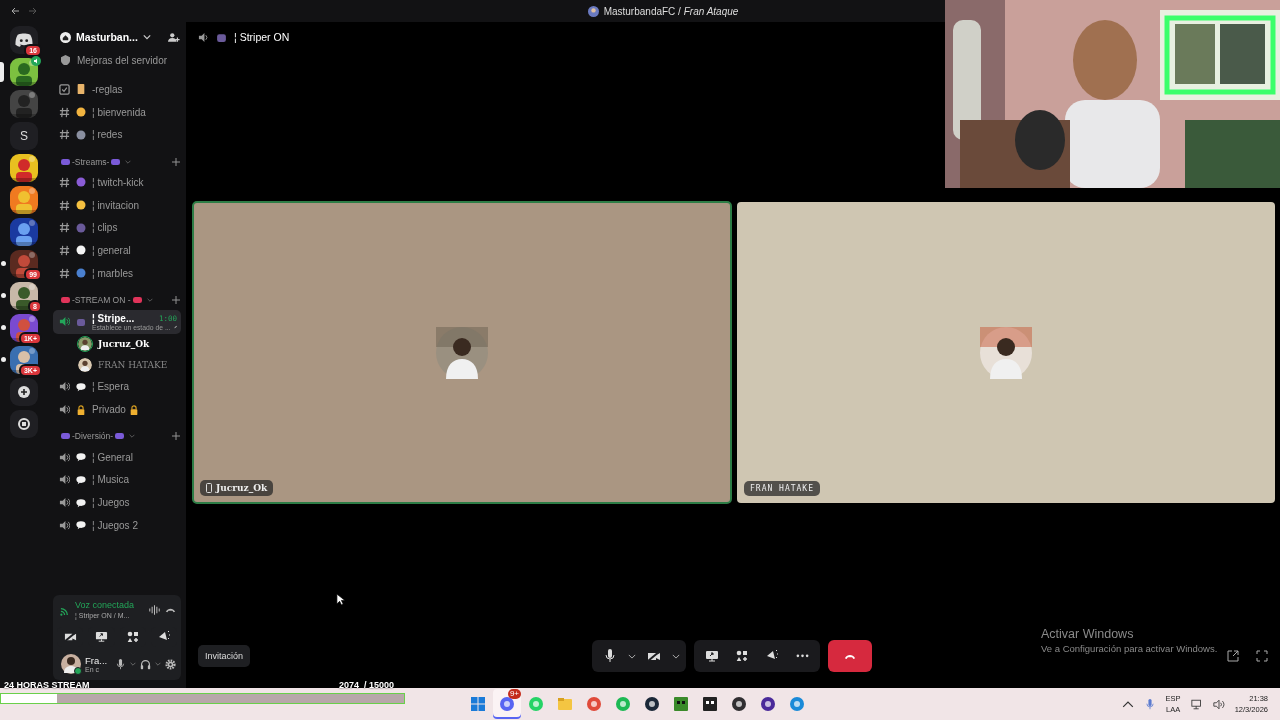 Image resolution: width=1280 pixels, height=720 pixels. I want to click on channel-item: ¦ Juegos, so click(117, 502).